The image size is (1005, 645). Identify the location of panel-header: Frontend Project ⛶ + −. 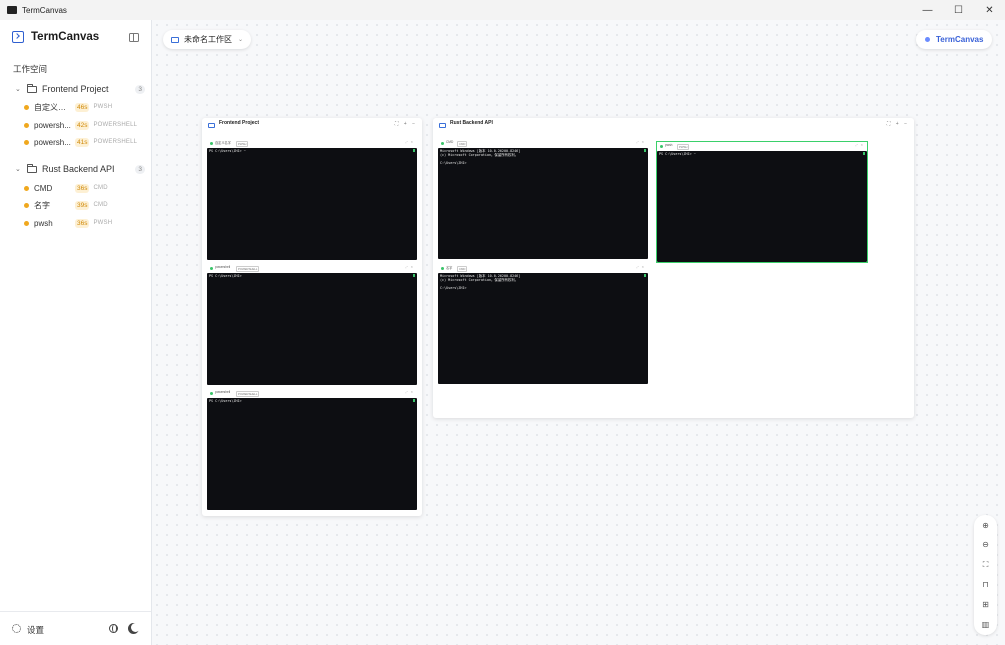
(312, 126).